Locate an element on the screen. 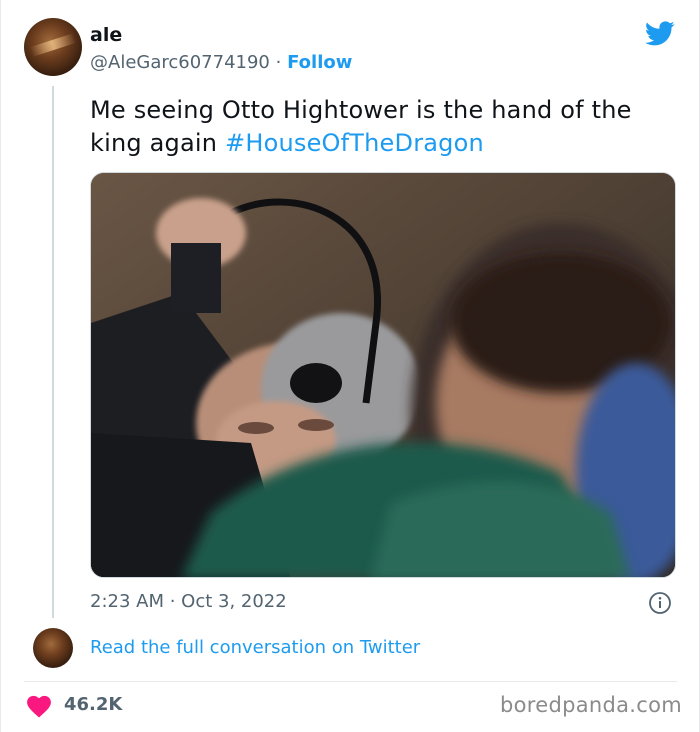  author-handle: @AleGarc60774190 is located at coordinates (180, 62).